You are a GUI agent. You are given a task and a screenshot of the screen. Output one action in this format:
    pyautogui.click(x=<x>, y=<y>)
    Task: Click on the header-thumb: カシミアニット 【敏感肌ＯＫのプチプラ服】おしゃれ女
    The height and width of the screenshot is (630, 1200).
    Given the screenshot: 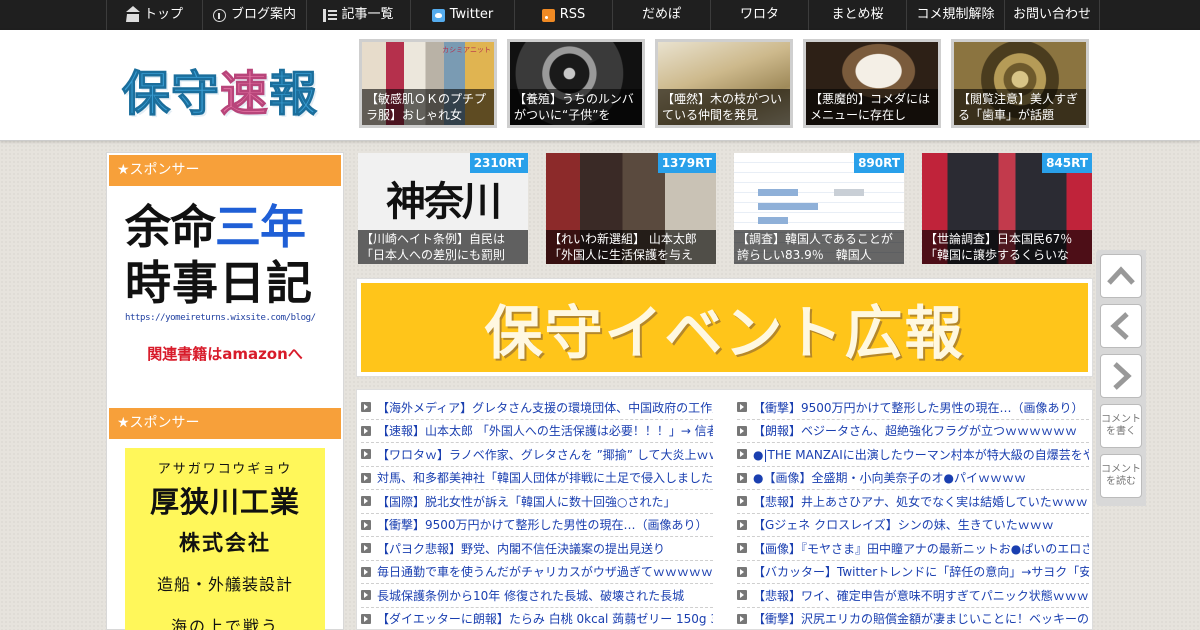 What is the action you would take?
    pyautogui.click(x=428, y=83)
    